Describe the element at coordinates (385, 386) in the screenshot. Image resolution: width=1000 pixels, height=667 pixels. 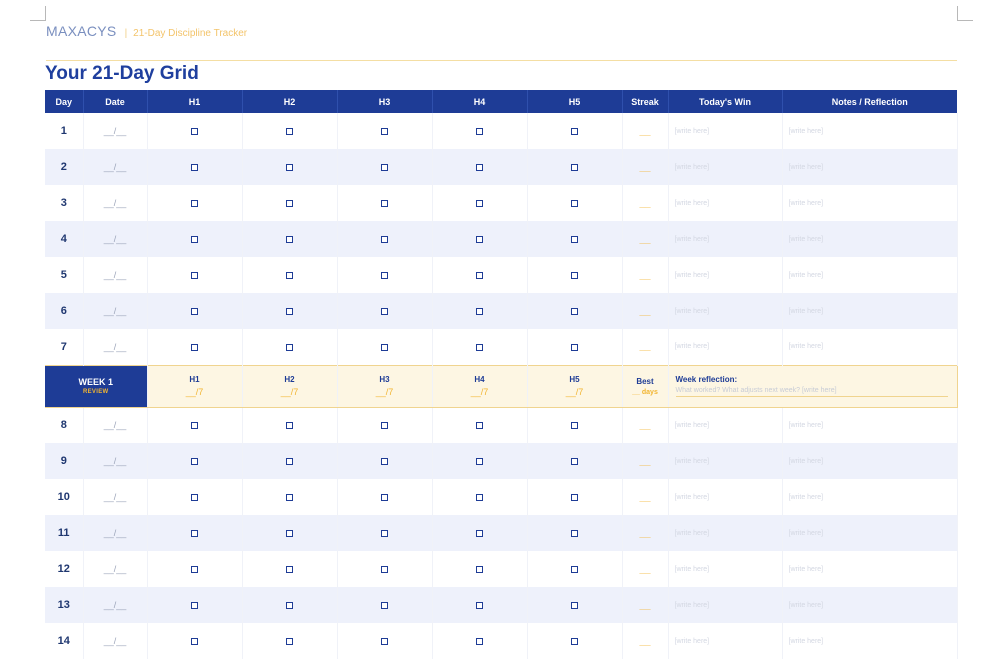
I see `review-habit-cell: H3 __/7` at that location.